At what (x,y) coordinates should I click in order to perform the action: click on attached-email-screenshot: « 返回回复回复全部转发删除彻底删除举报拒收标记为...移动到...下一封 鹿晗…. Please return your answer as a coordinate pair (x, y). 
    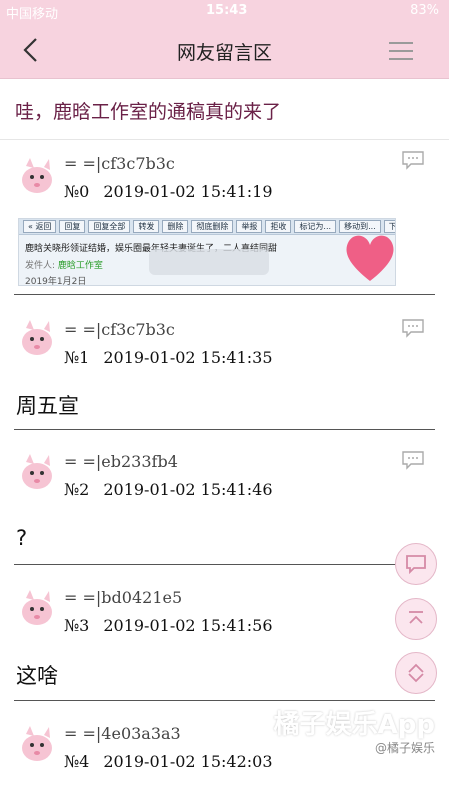
    Looking at the image, I should click on (207, 252).